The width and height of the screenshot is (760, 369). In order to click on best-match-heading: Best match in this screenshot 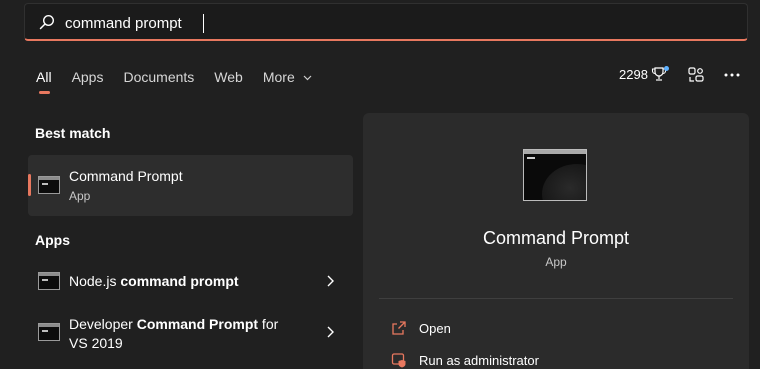, I will do `click(73, 133)`.